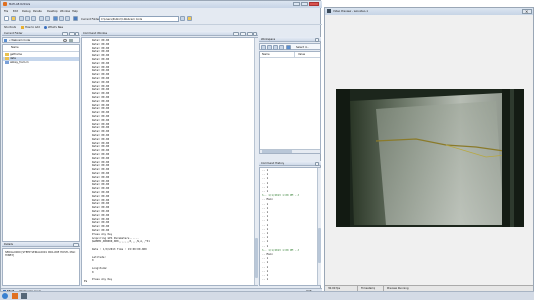  Describe the element at coordinates (189, 18) in the screenshot. I see `browse-folder-icon` at that location.